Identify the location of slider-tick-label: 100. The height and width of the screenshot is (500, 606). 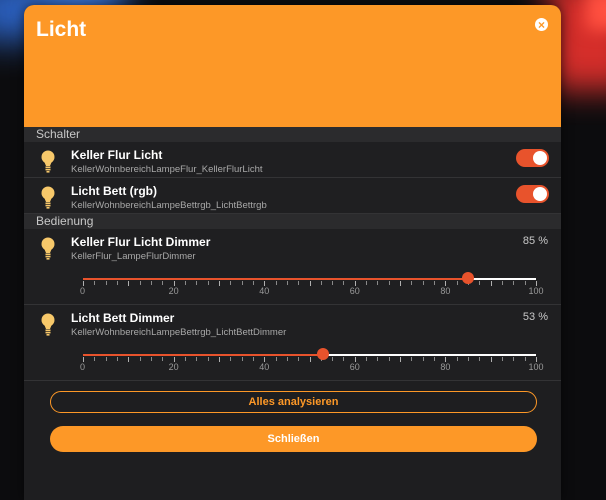
(536, 291).